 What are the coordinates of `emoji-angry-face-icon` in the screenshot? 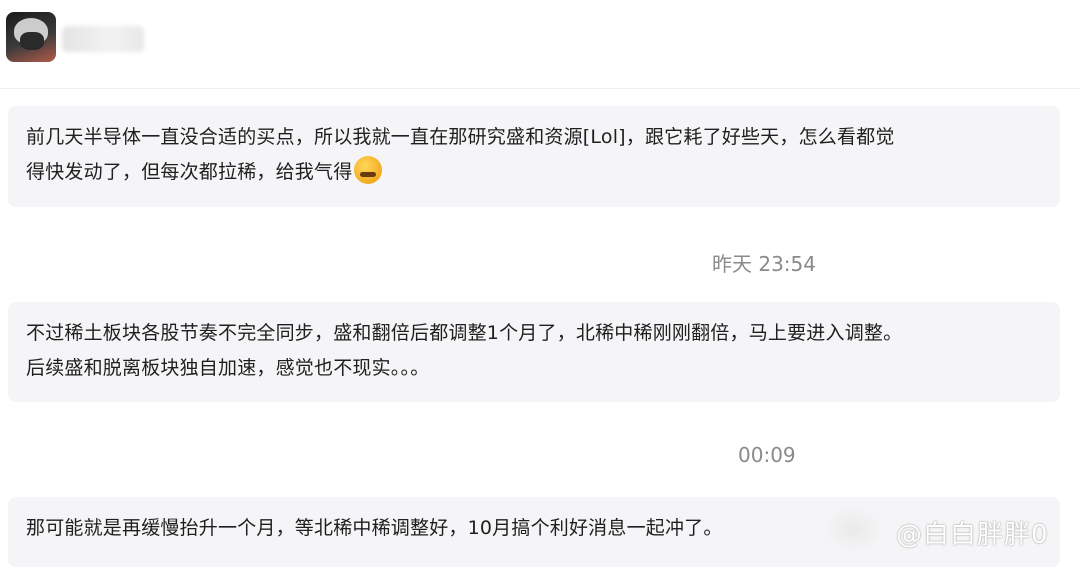 It's located at (368, 170).